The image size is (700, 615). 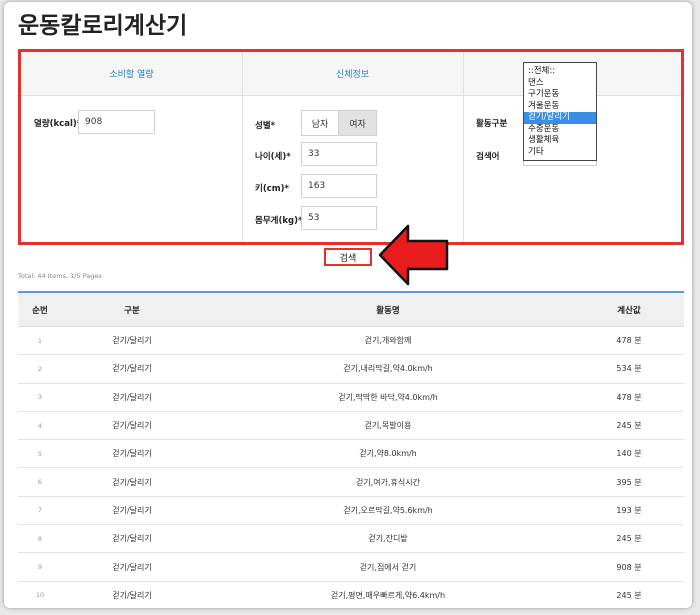 I want to click on activity-category-dropdown: ::전체:: 댄스 구기운동 겨울운동 걷기/달리기 수중운동 생활체육 기타, so click(x=560, y=111).